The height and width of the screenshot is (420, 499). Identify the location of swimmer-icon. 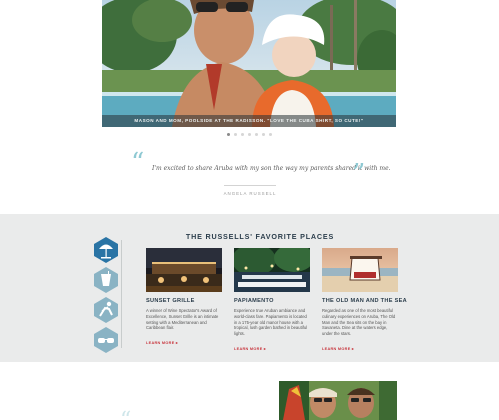
(106, 310).